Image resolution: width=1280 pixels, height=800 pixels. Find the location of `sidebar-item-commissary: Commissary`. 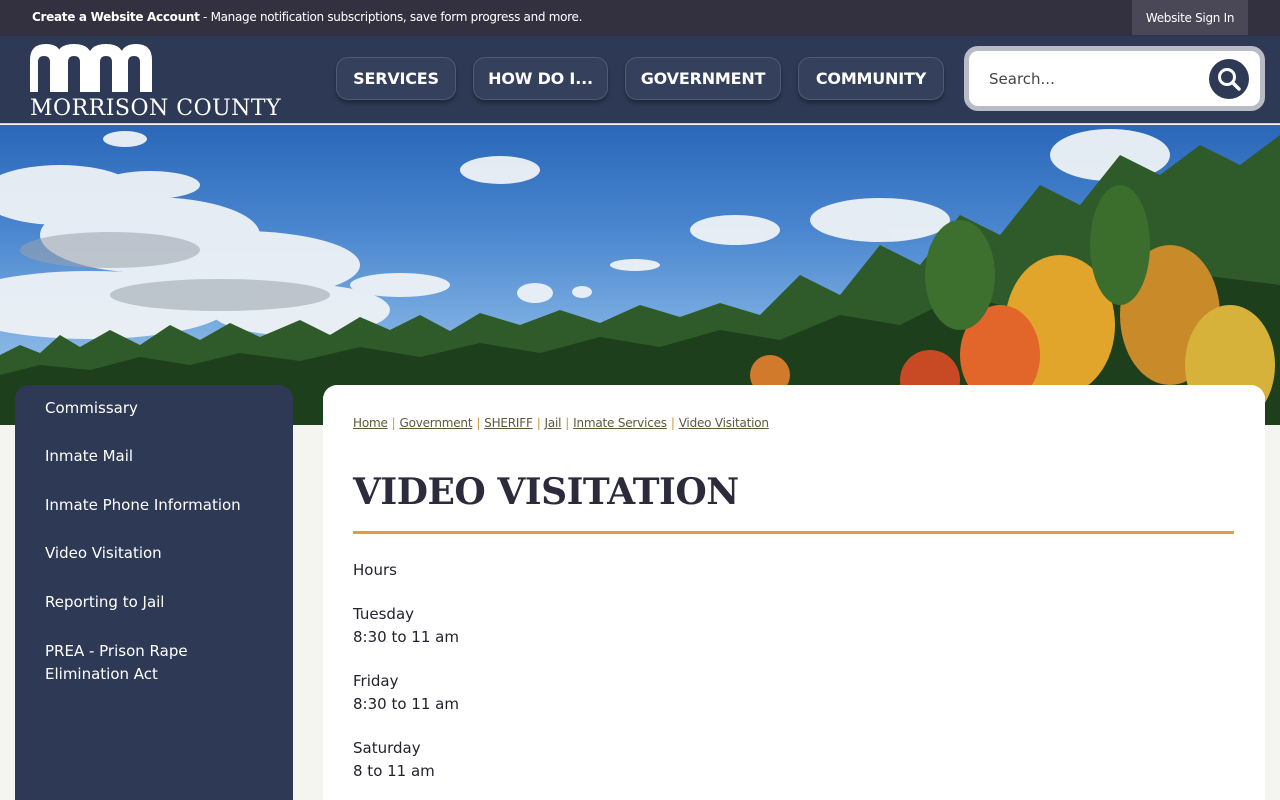

sidebar-item-commissary: Commissary is located at coordinates (160, 408).